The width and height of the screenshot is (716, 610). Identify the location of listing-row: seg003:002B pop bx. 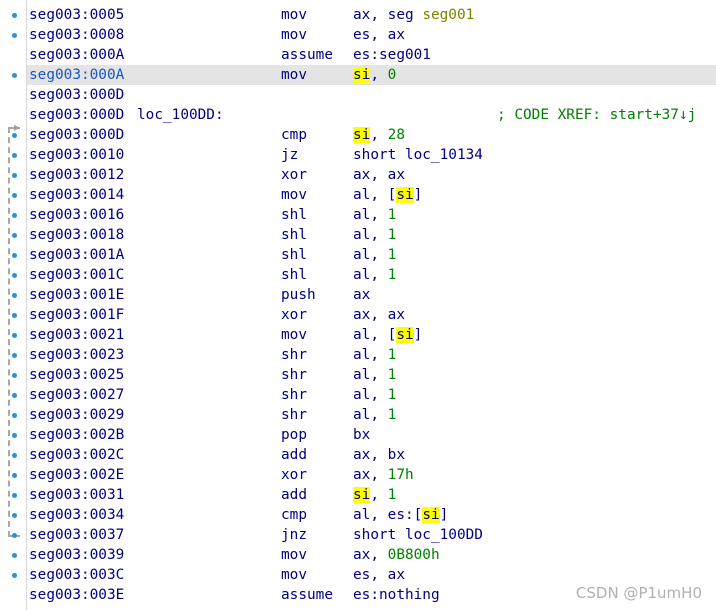
(371, 435).